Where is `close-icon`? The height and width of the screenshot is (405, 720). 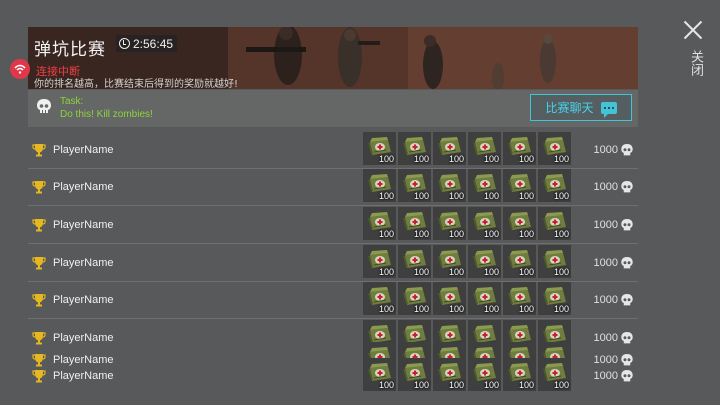 close-icon is located at coordinates (693, 30).